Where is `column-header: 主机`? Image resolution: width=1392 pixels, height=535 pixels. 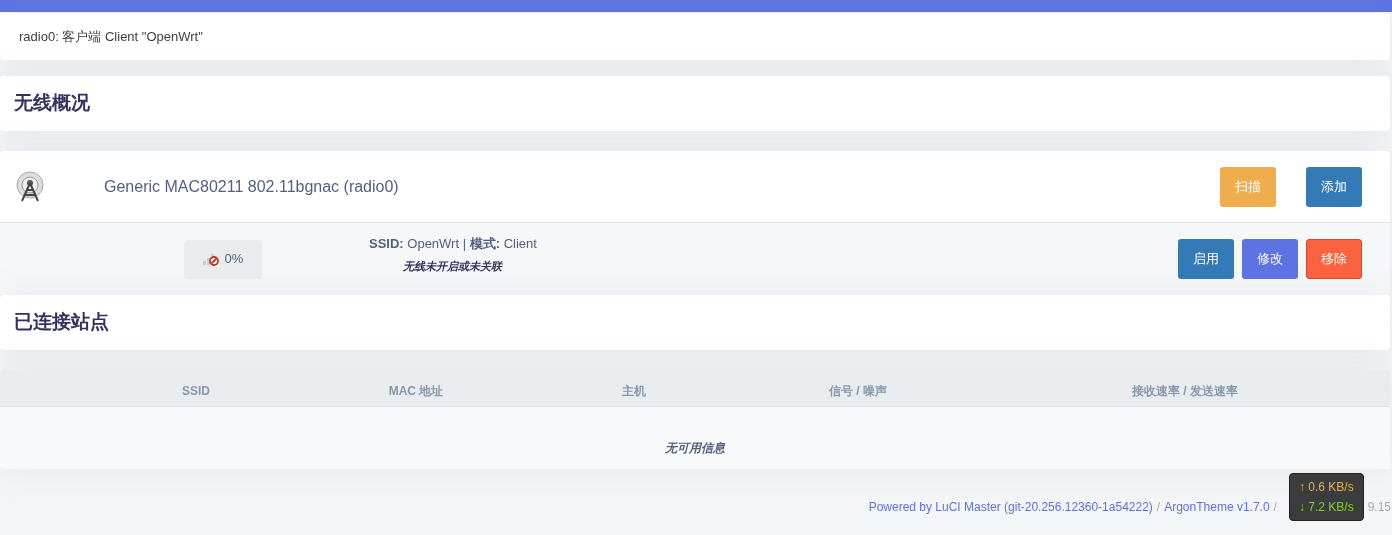
column-header: 主机 is located at coordinates (634, 391).